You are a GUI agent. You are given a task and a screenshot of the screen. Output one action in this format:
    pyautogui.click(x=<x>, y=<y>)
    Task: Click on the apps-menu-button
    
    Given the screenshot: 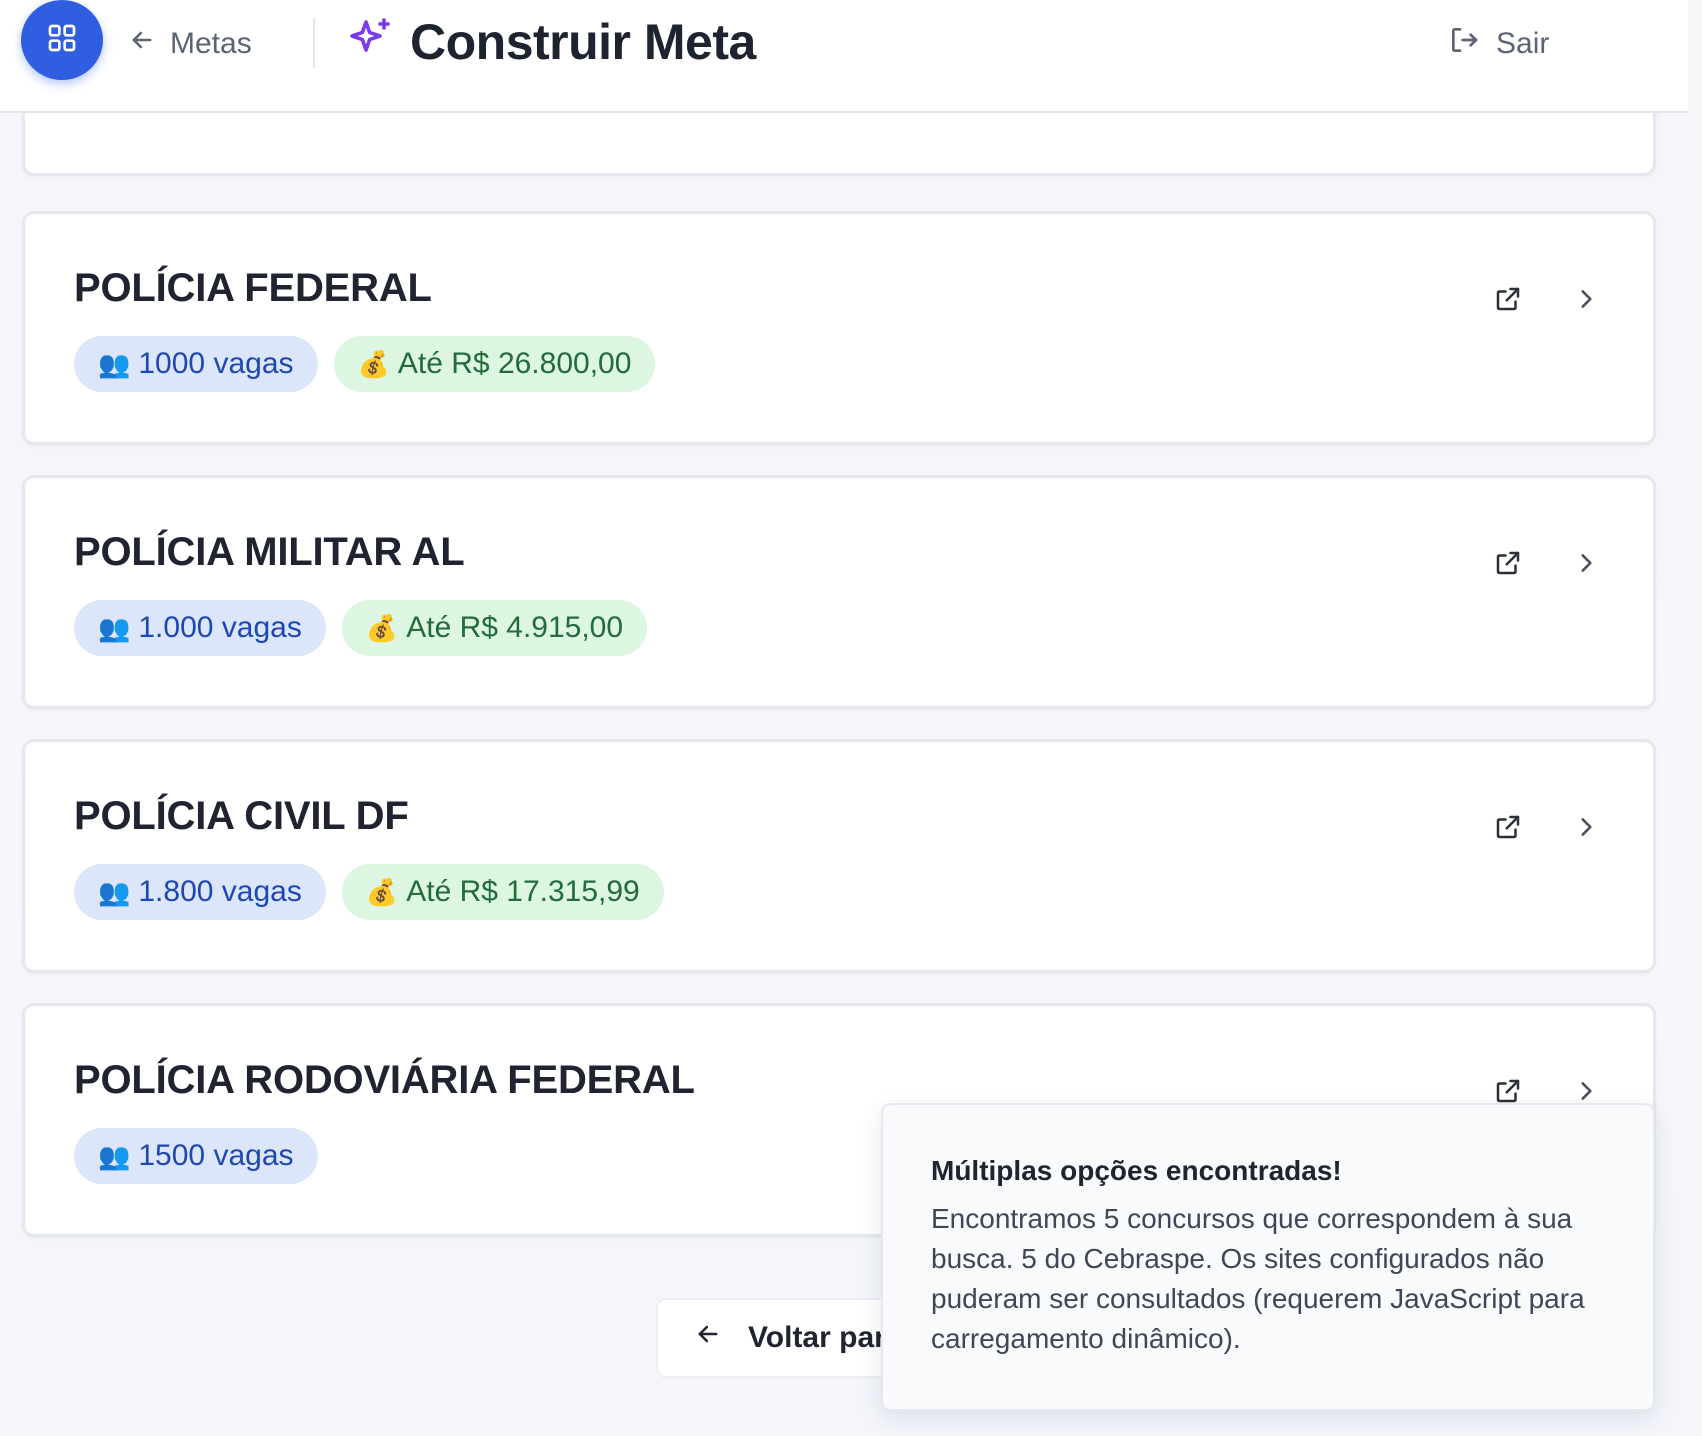 What is the action you would take?
    pyautogui.click(x=62, y=40)
    